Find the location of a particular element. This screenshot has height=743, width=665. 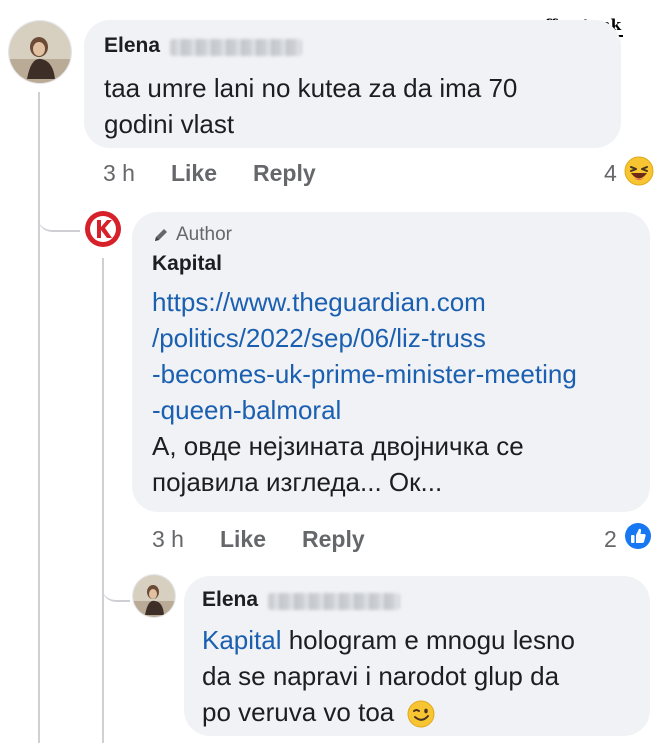

comment-actions-2: 3 h Like Reply is located at coordinates (276, 539).